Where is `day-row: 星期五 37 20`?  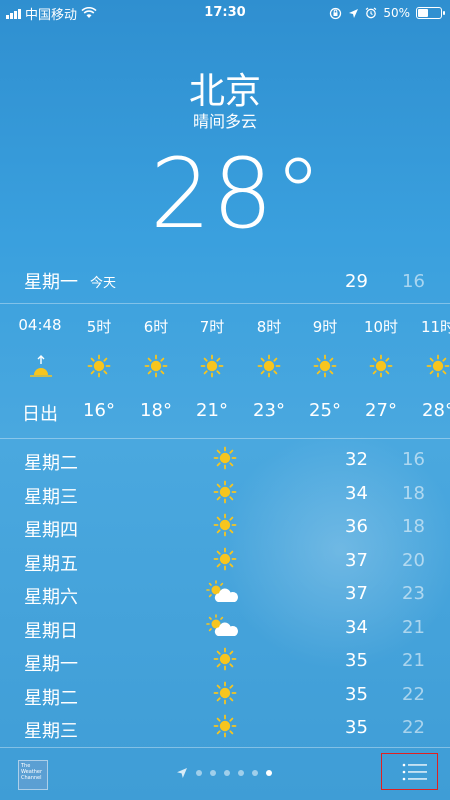 day-row: 星期五 37 20 is located at coordinates (225, 561).